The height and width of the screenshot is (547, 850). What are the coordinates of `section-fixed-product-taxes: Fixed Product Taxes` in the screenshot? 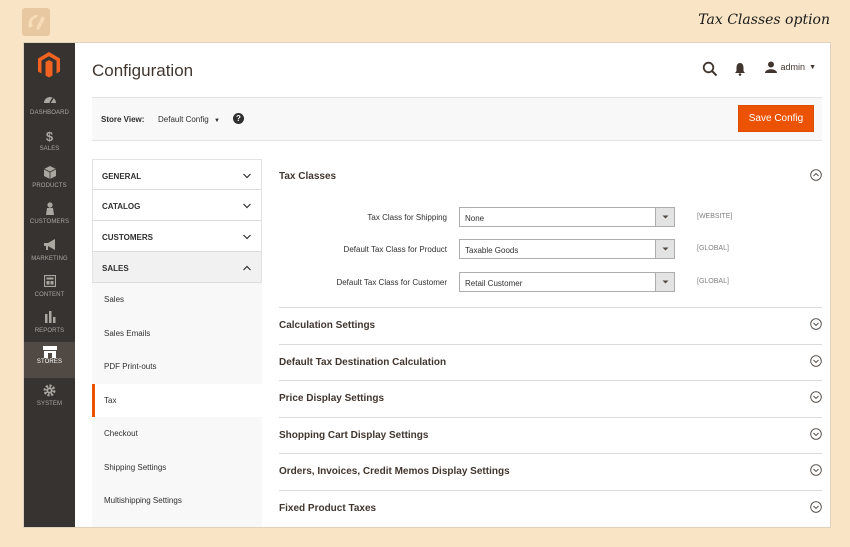 It's located at (550, 509).